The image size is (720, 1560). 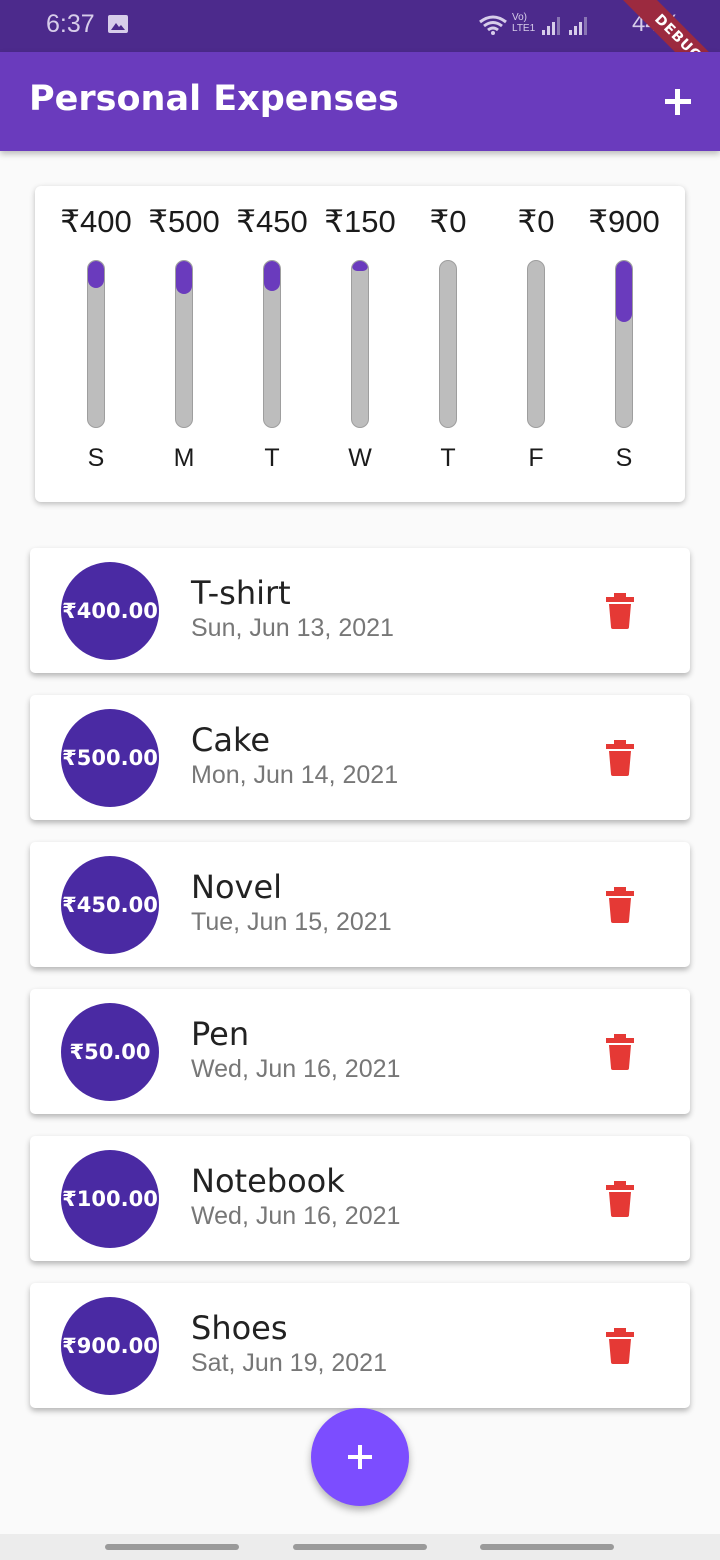 I want to click on lte-indicator: Vo) LTE1, so click(x=524, y=23).